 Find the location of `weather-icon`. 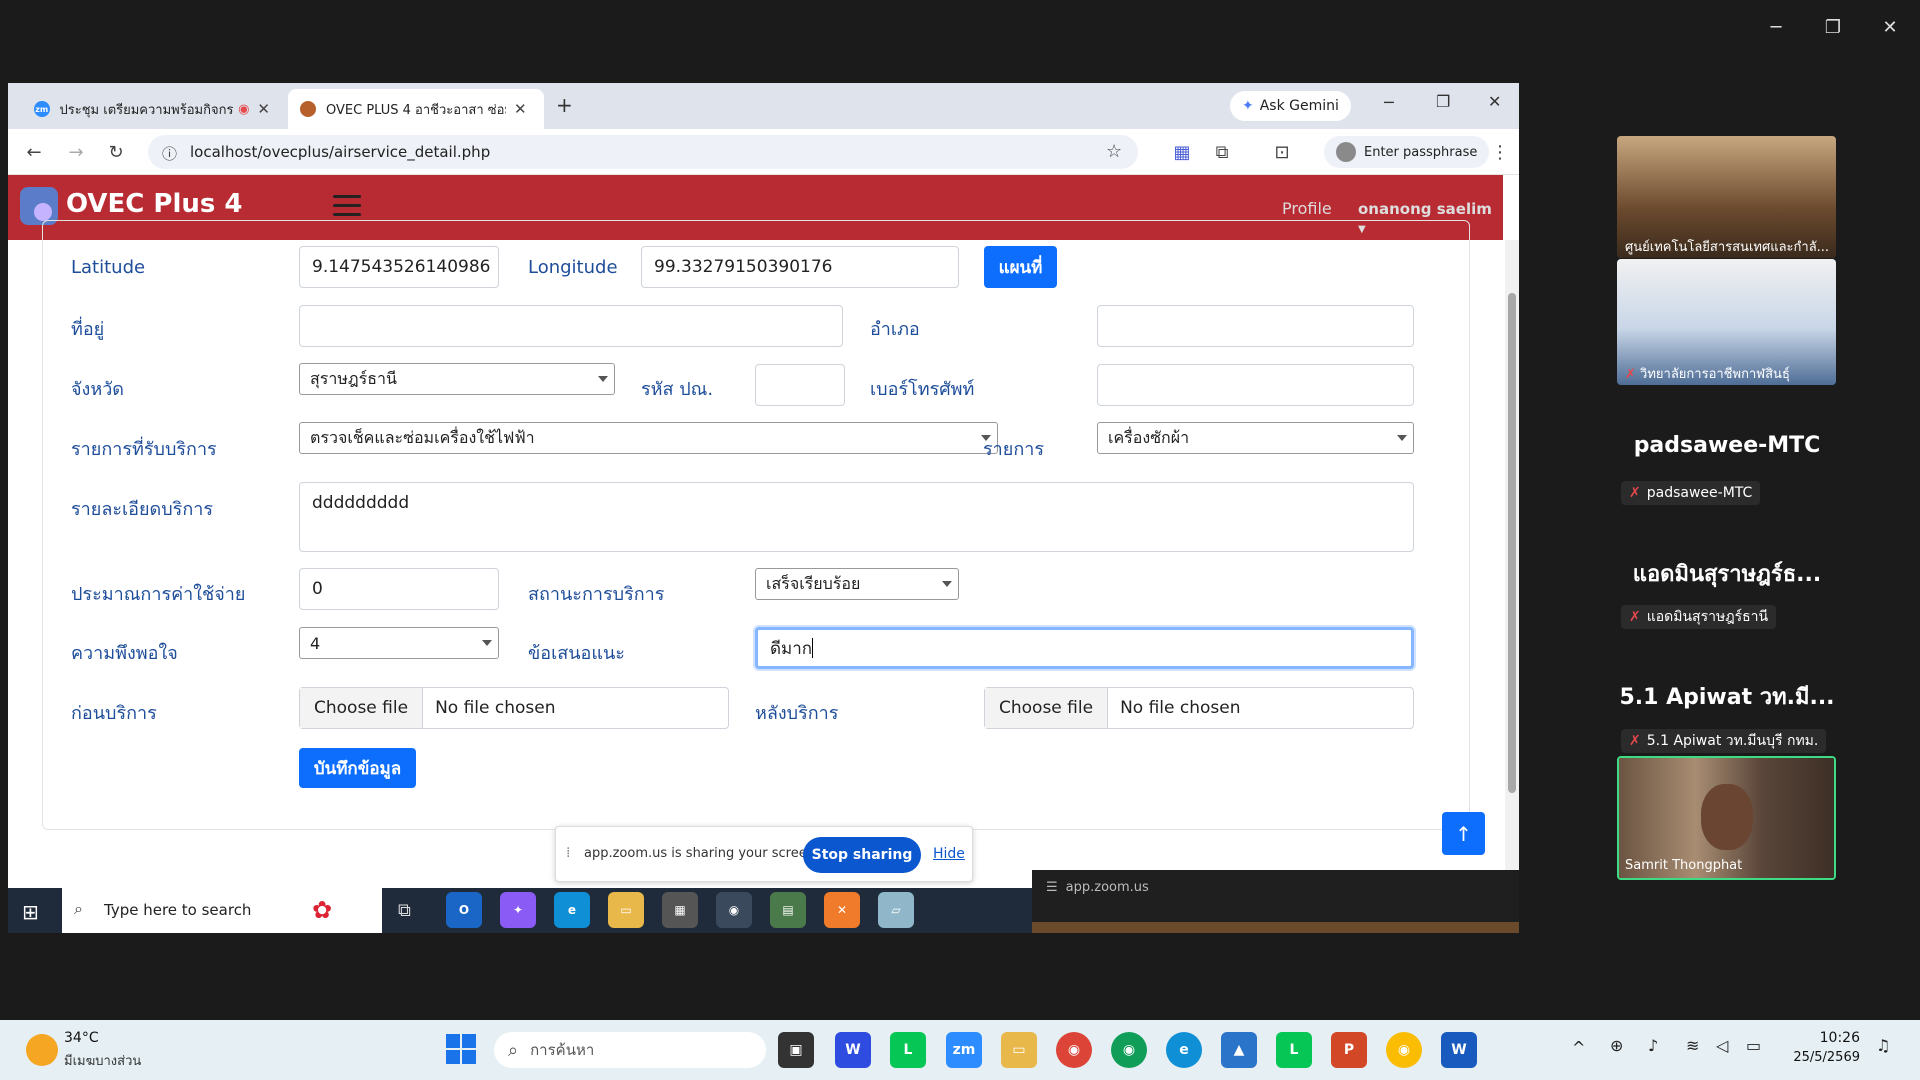

weather-icon is located at coordinates (42, 1050).